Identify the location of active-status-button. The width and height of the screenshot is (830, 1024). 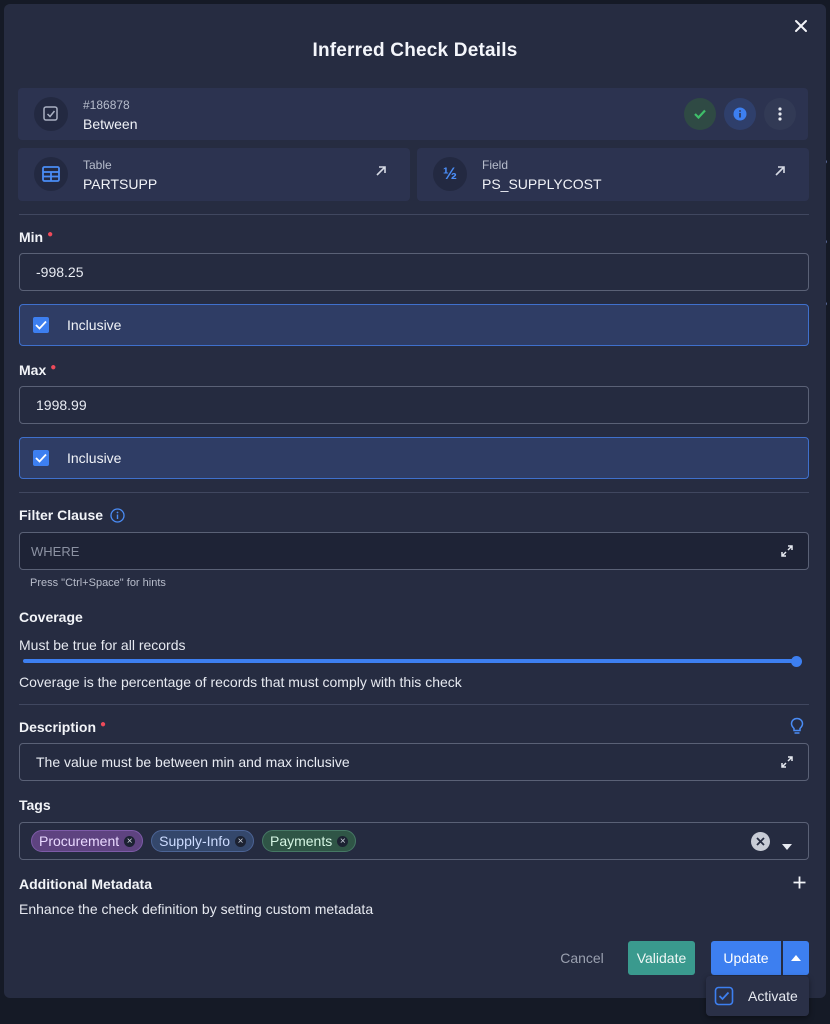
(700, 114).